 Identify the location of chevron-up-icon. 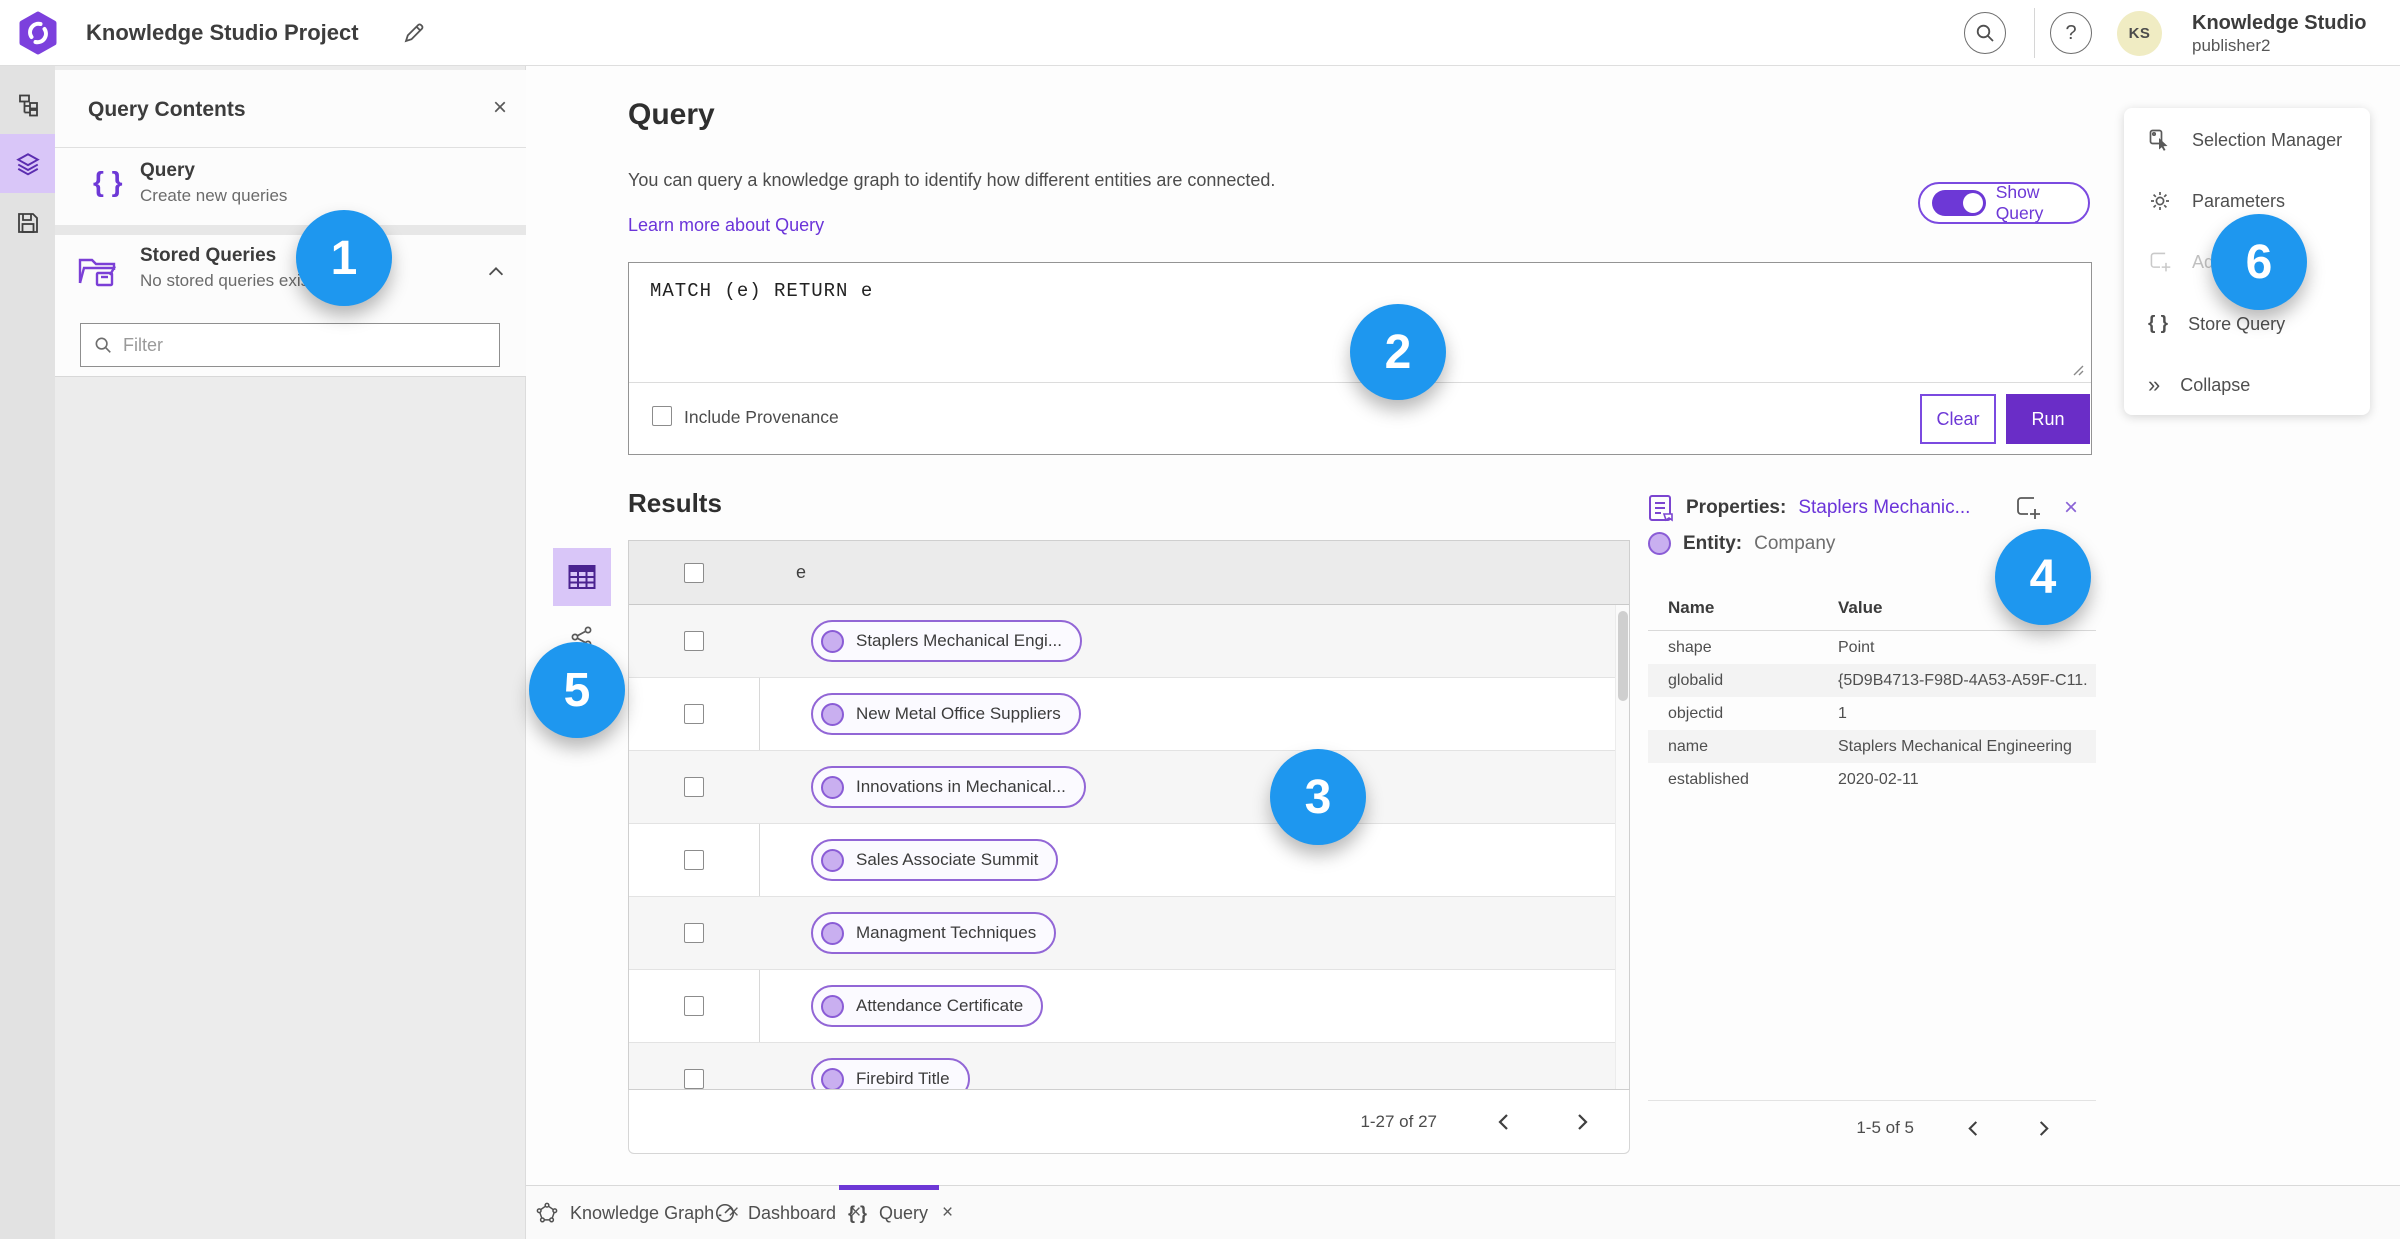
(496, 271).